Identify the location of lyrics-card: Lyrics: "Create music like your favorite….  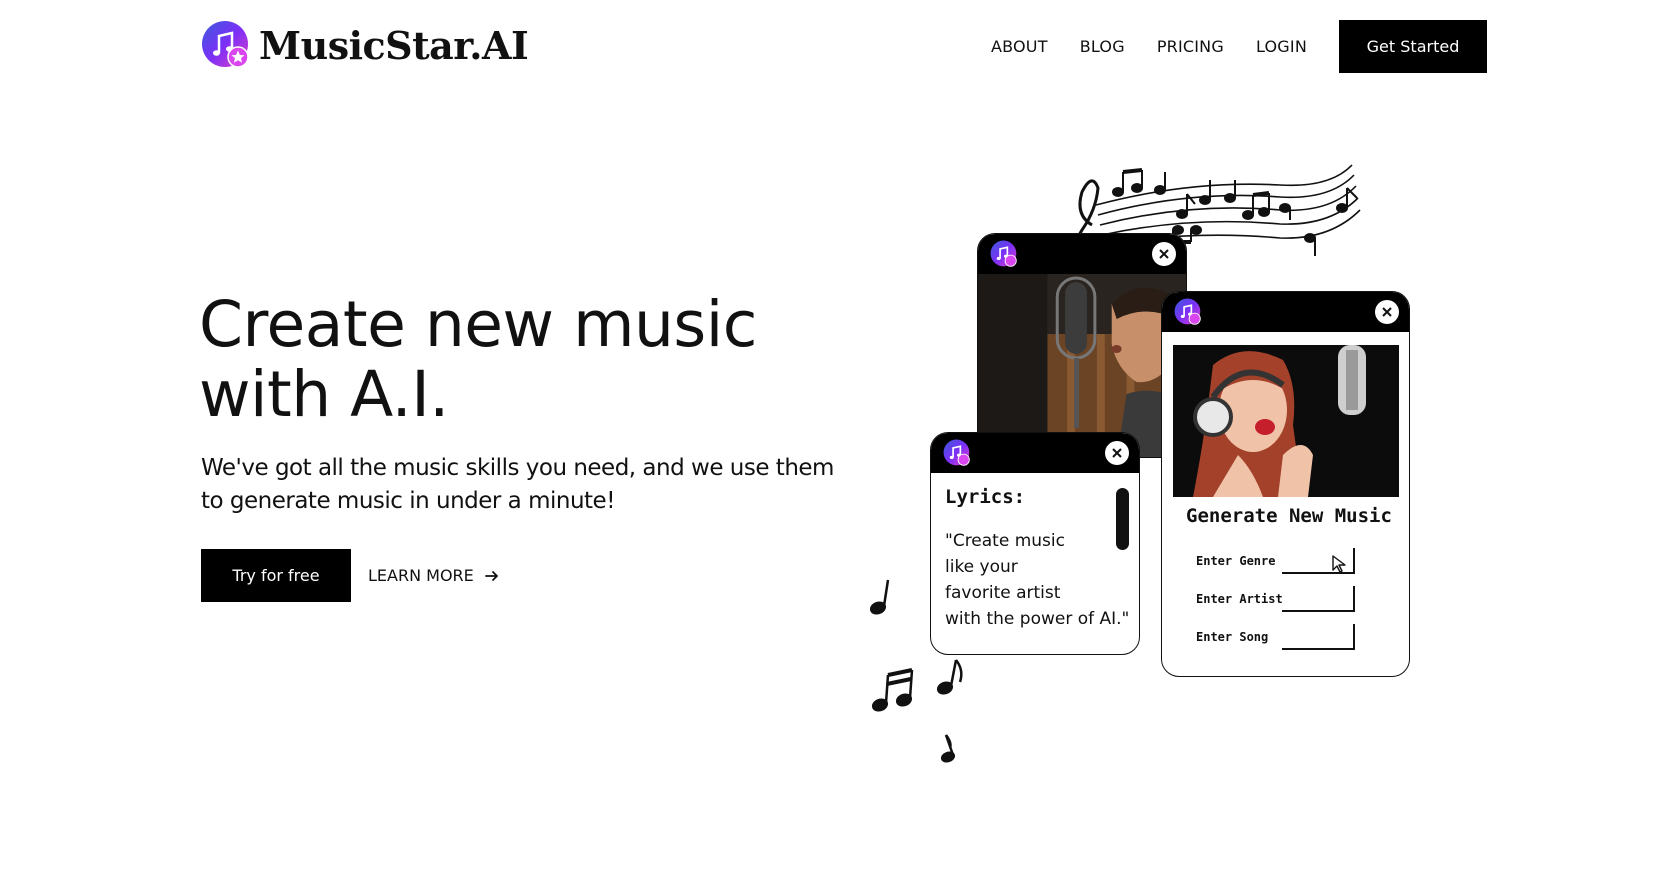
(1035, 543).